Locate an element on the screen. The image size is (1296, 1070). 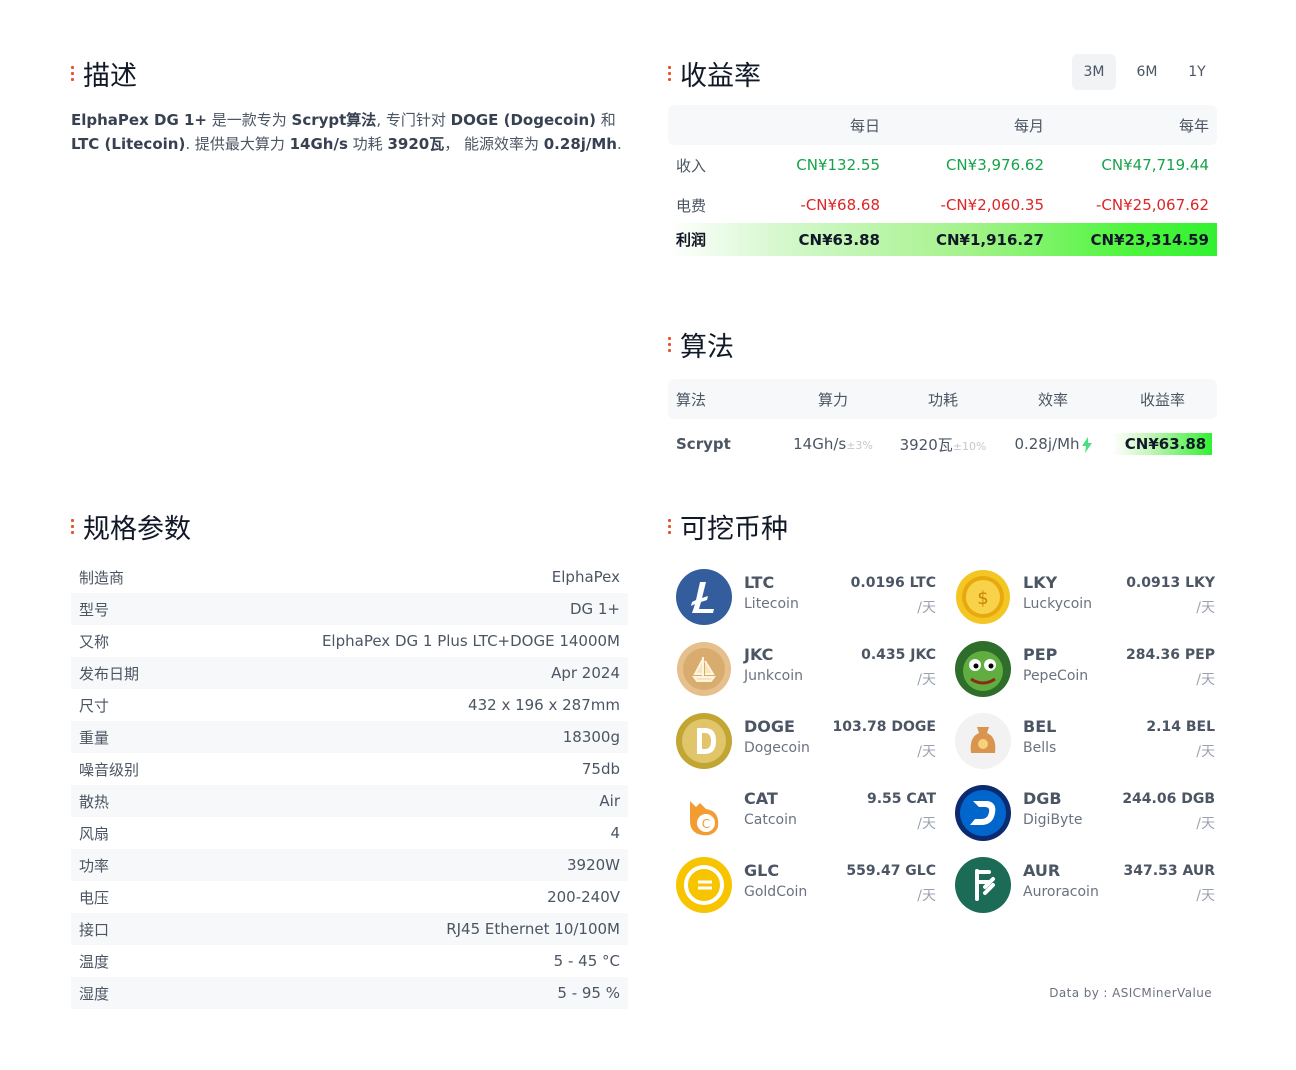
spec-label: 制造商 is located at coordinates (102, 577).